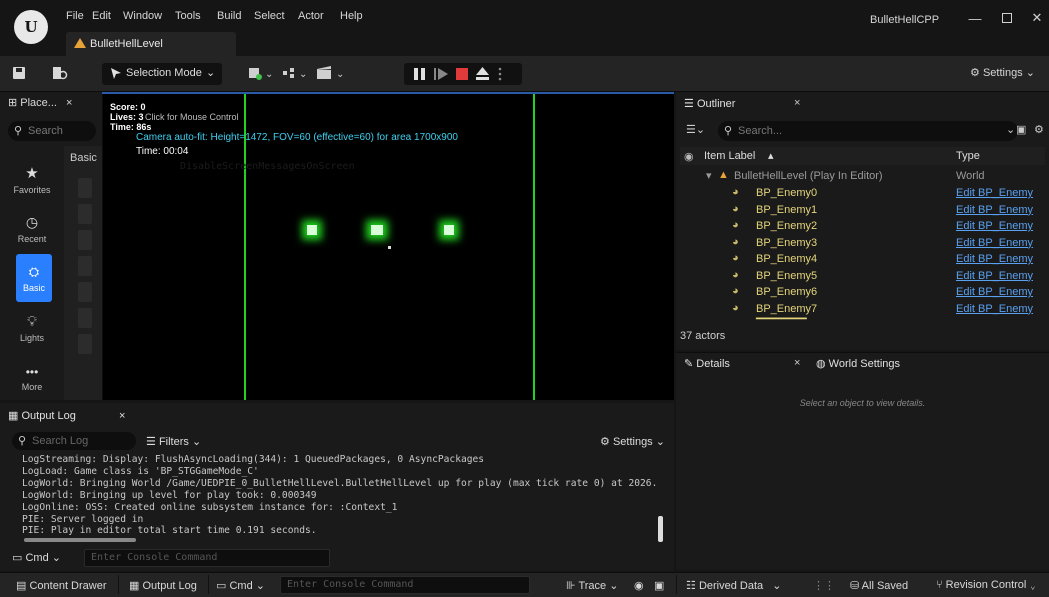  I want to click on level-tab: BulletHellLevel, so click(151, 44).